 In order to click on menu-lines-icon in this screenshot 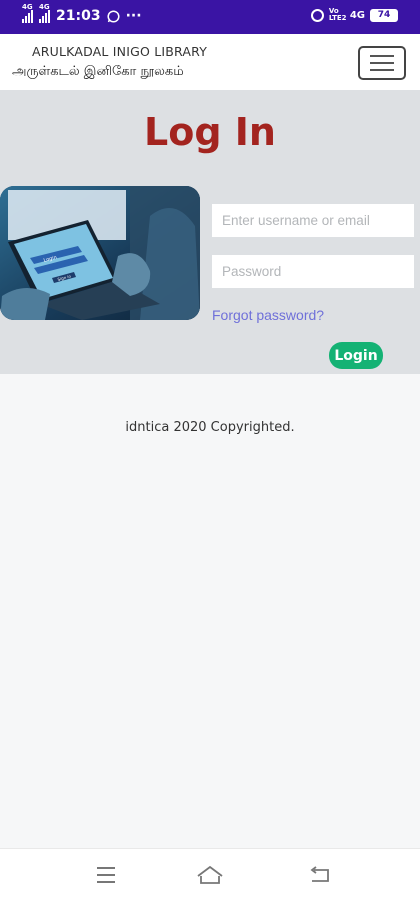, I will do `click(106, 868)`.